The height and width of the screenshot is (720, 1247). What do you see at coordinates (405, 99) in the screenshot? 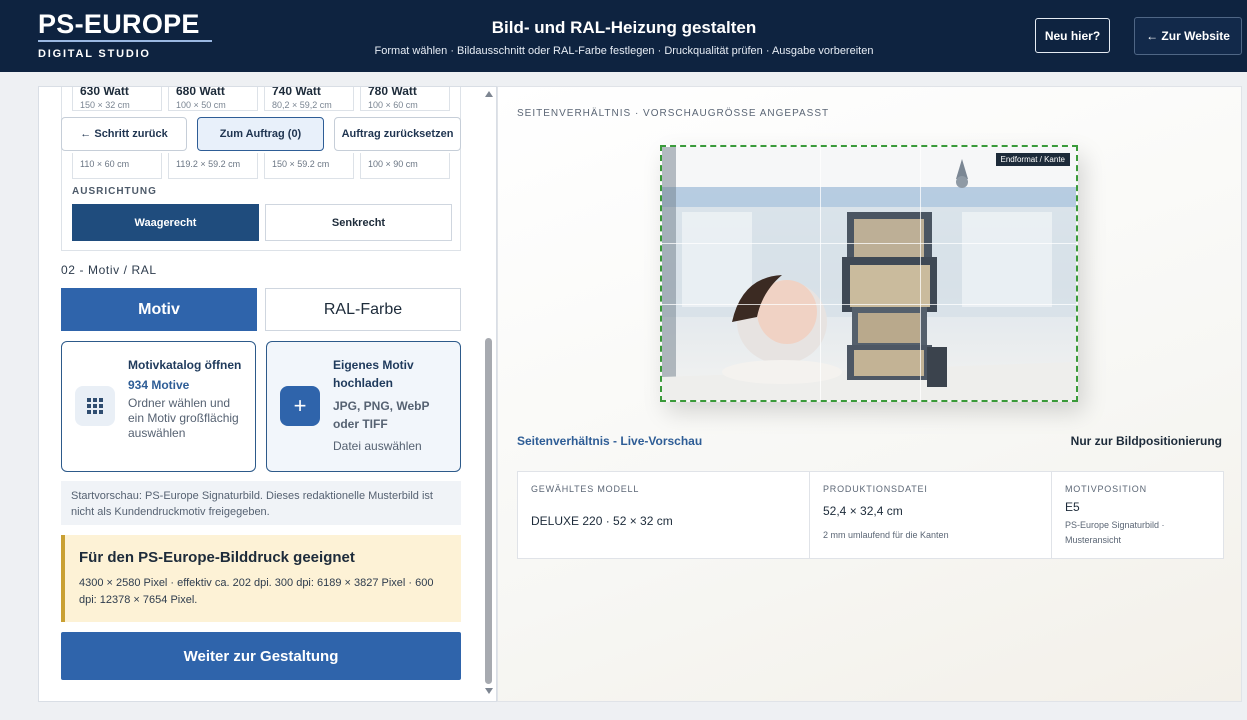
I see `watt-option: 780 Watt 100 × 60 cm` at bounding box center [405, 99].